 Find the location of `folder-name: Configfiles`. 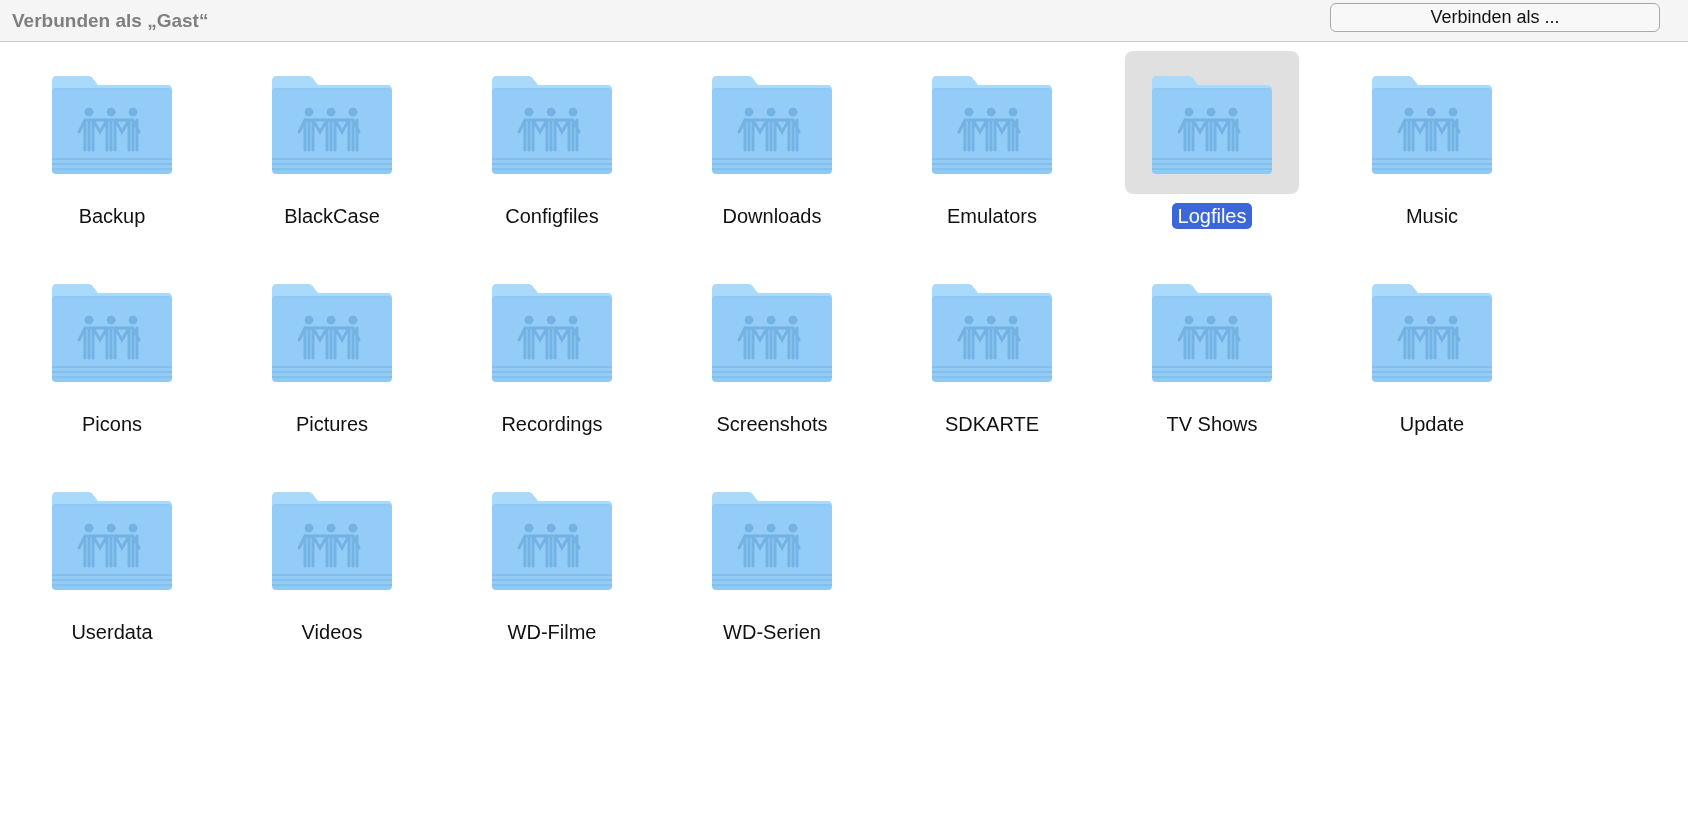

folder-name: Configfiles is located at coordinates (552, 216).